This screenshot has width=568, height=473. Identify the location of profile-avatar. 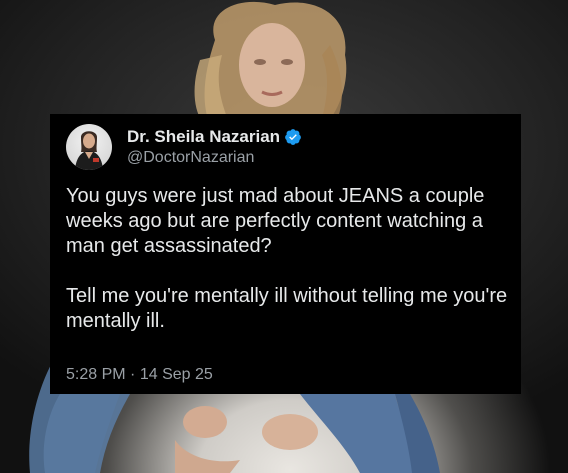
(89, 147).